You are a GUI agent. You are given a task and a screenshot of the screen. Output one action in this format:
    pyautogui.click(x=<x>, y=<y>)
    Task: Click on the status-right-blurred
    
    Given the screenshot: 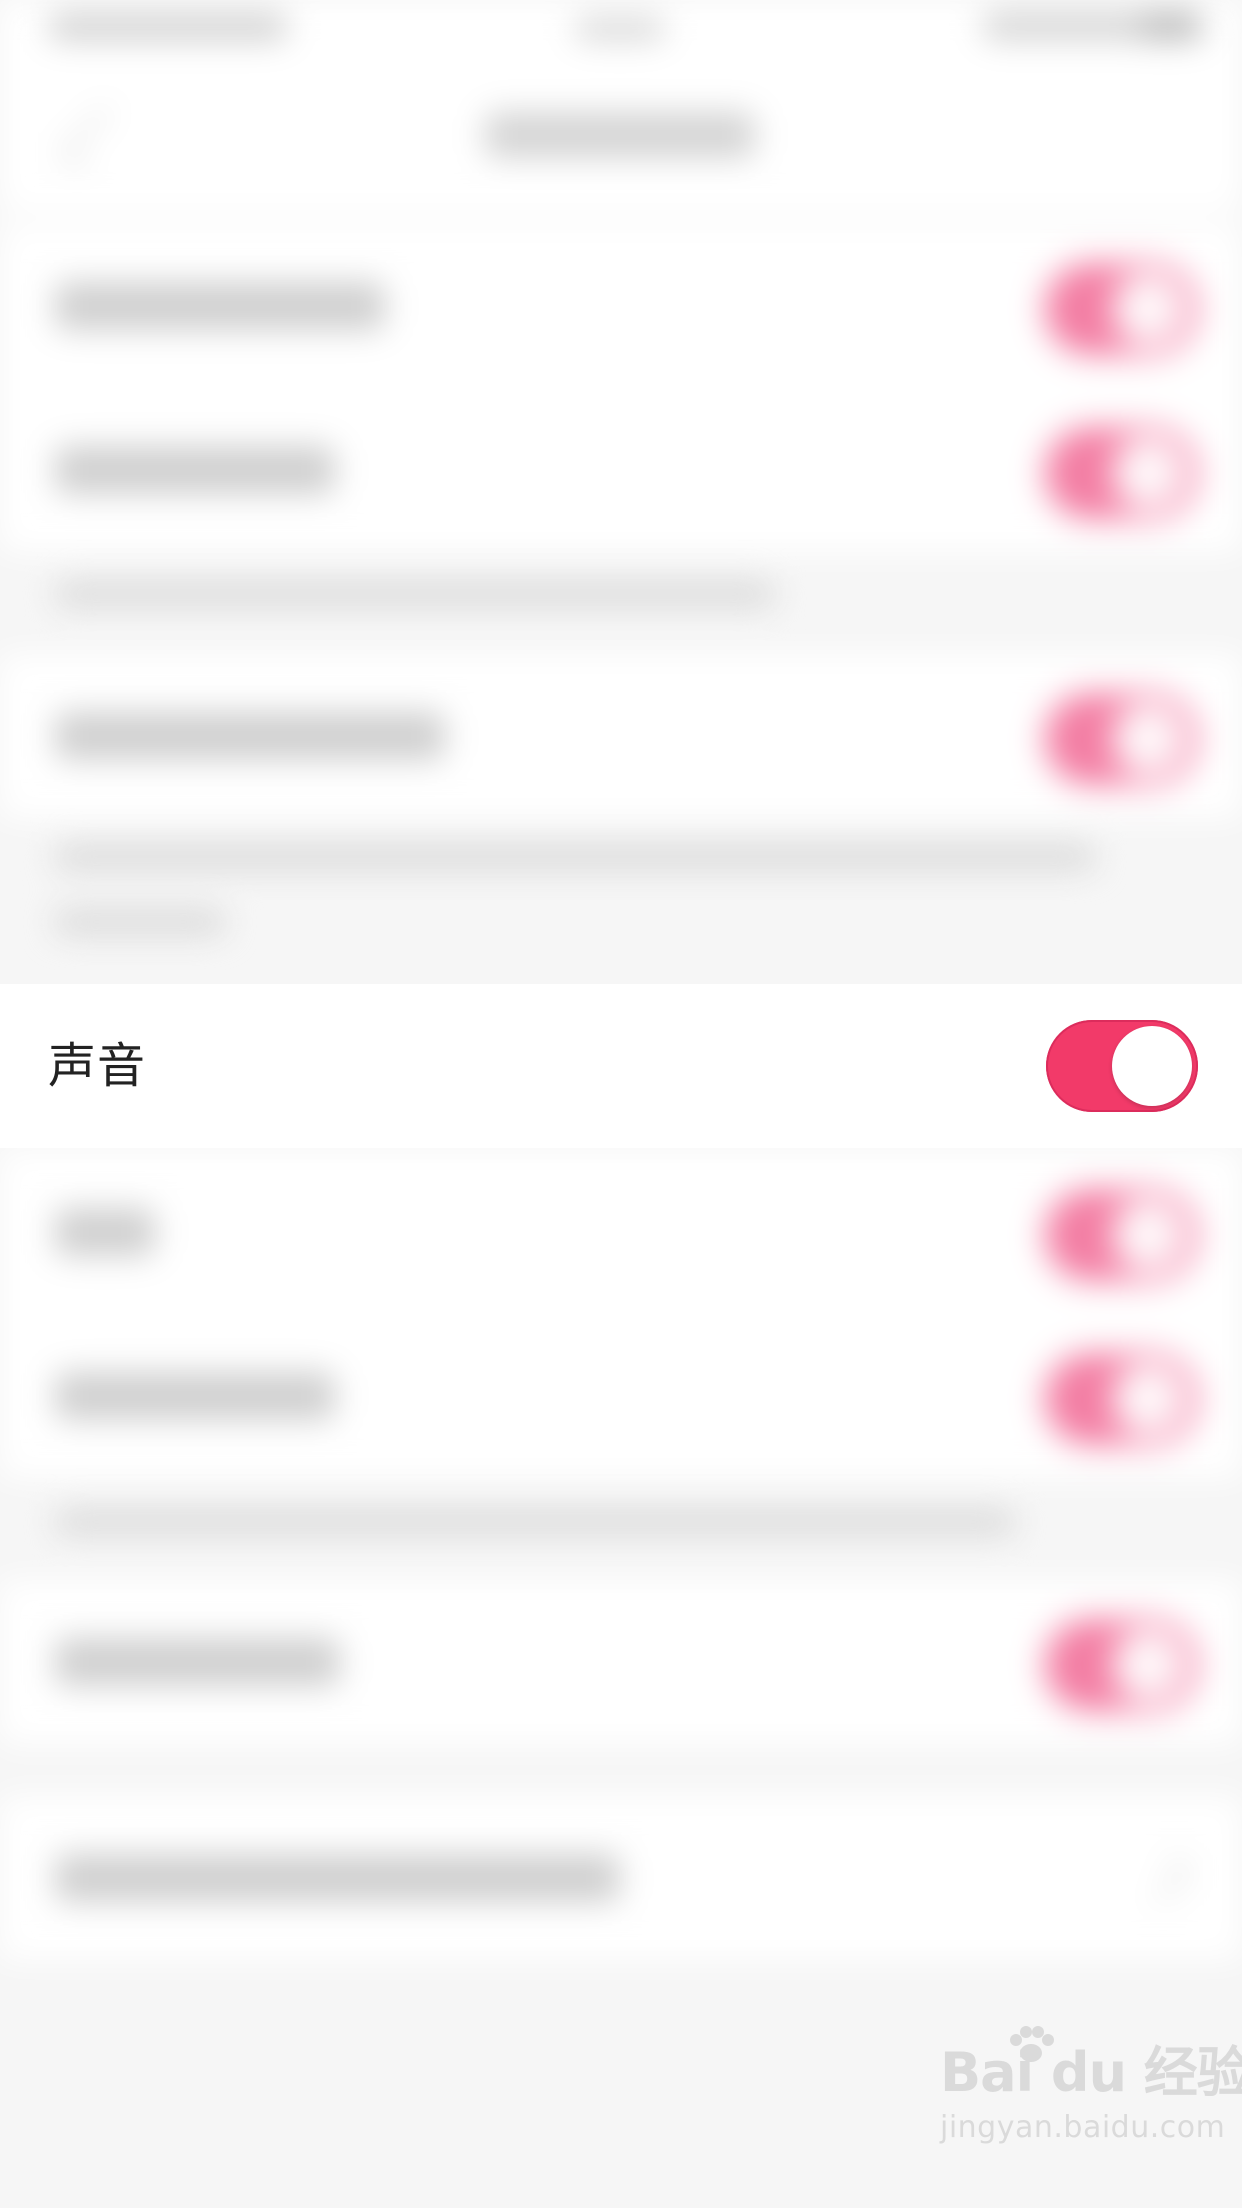 What is the action you would take?
    pyautogui.click(x=1092, y=26)
    